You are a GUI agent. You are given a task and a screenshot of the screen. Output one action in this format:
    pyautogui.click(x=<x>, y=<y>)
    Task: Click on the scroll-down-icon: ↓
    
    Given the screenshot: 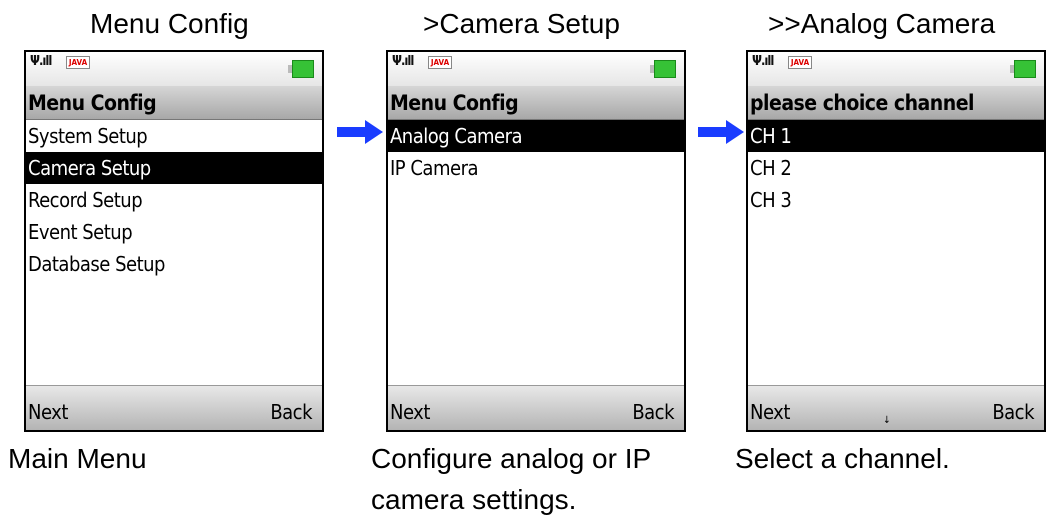 What is the action you would take?
    pyautogui.click(x=887, y=420)
    